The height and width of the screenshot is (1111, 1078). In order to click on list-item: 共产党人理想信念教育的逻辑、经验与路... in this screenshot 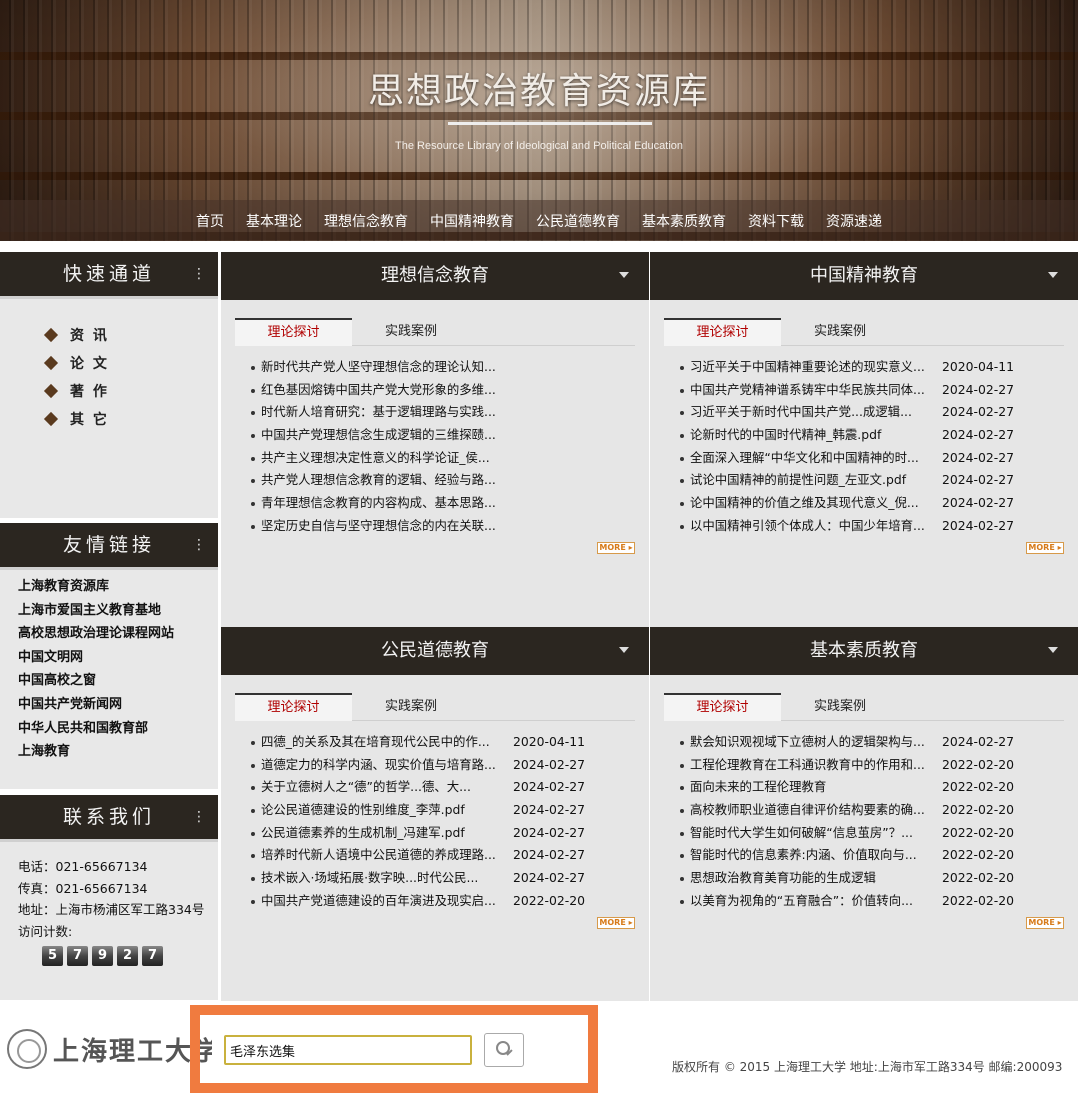, I will do `click(444, 480)`.